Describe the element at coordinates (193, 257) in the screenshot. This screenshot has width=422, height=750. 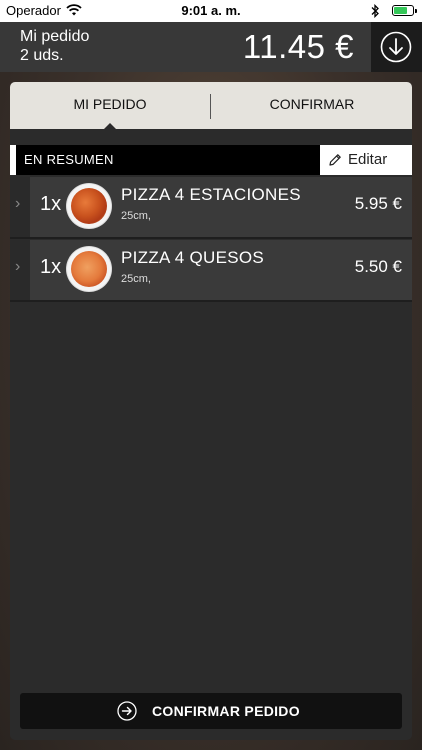
I see `item-name: PIZZA 4 QUESOS` at that location.